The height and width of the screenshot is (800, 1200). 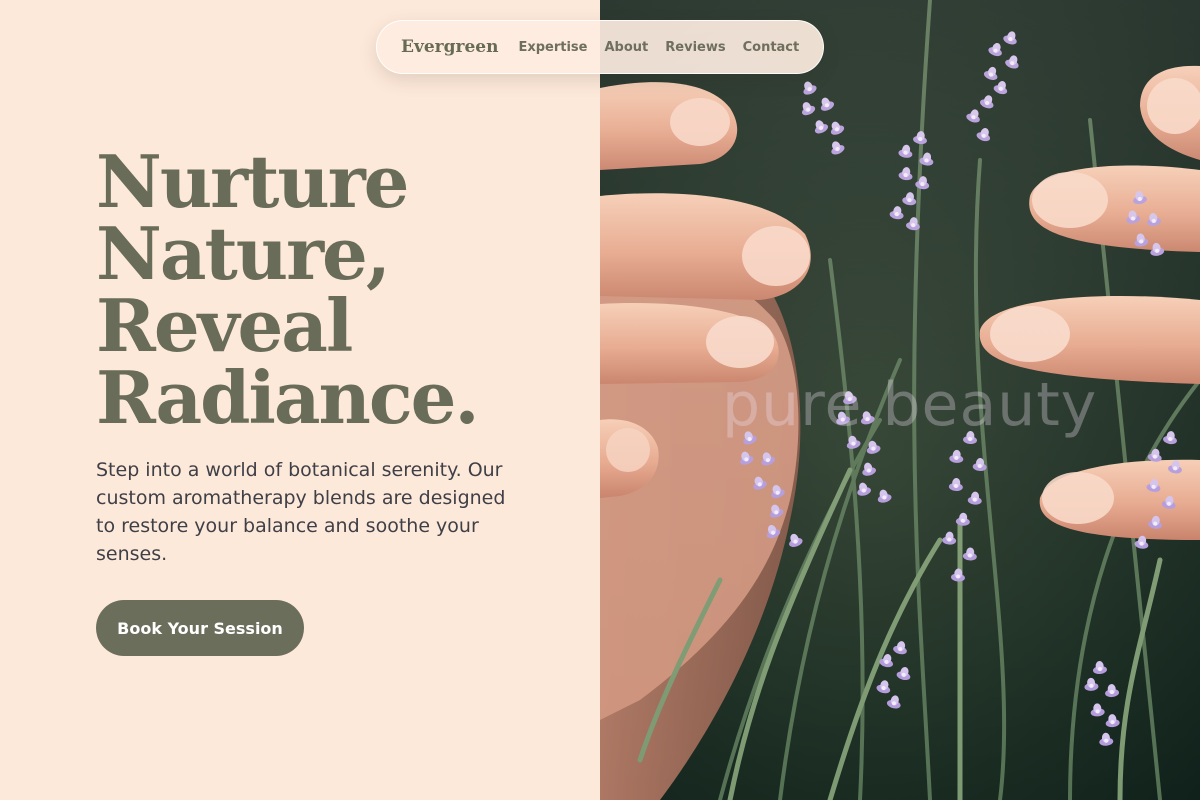 What do you see at coordinates (449, 47) in the screenshot?
I see `brand-logo: Evergreen` at bounding box center [449, 47].